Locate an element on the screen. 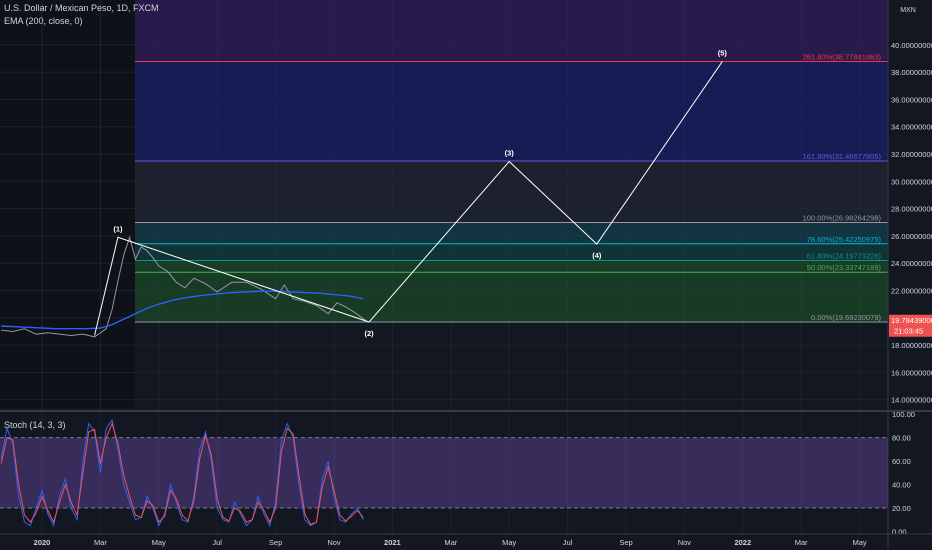 The height and width of the screenshot is (550, 932). price-tick-label: 16.00000000 is located at coordinates (911, 372).